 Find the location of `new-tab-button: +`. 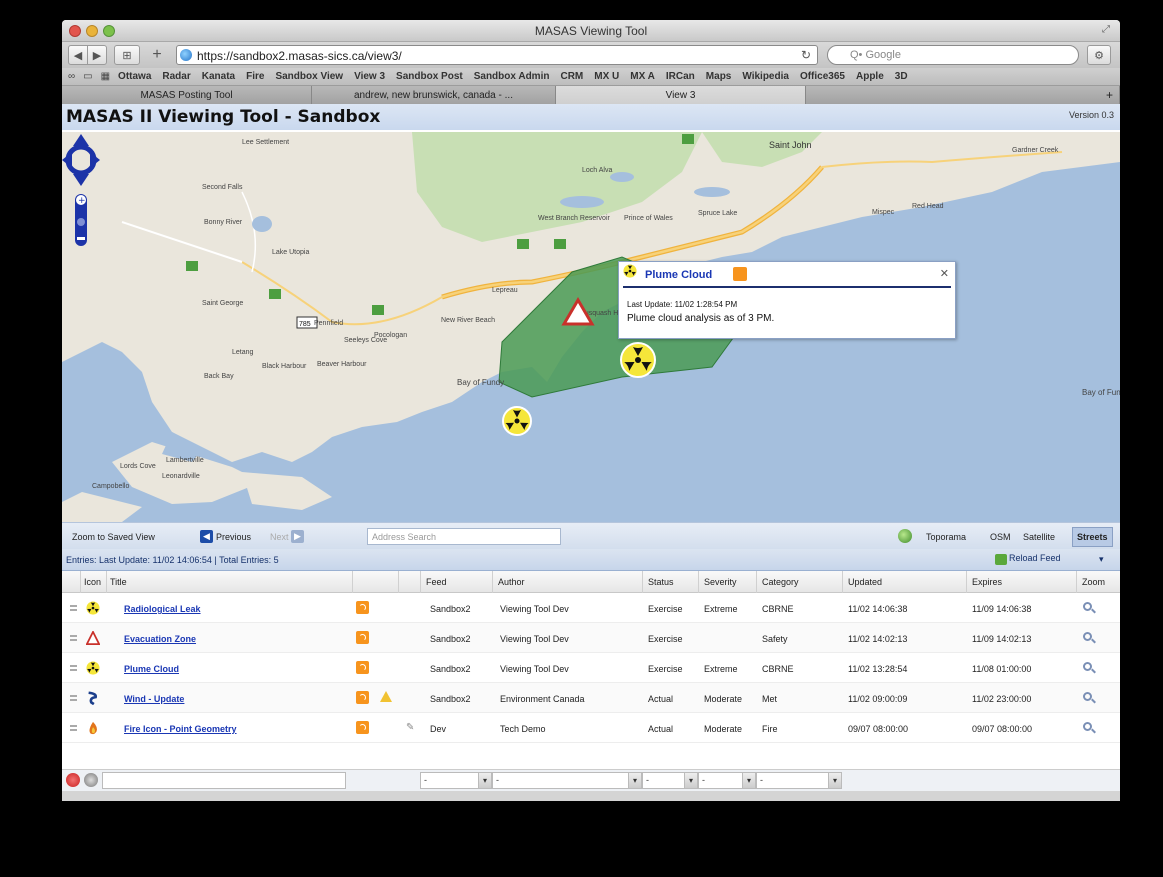

new-tab-button: + is located at coordinates (963, 95).